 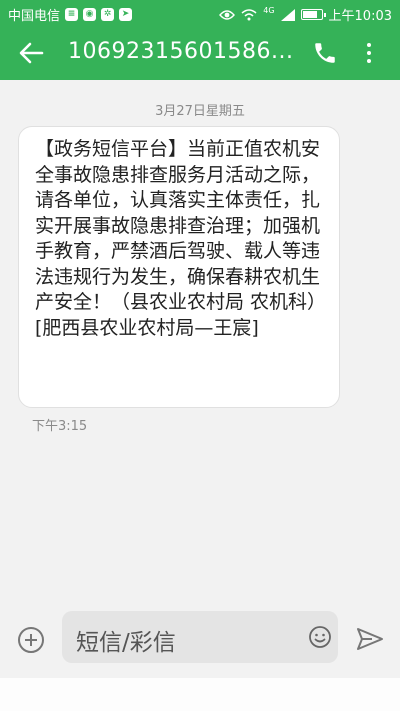 I want to click on message-input: 短信/彩信, so click(x=200, y=637).